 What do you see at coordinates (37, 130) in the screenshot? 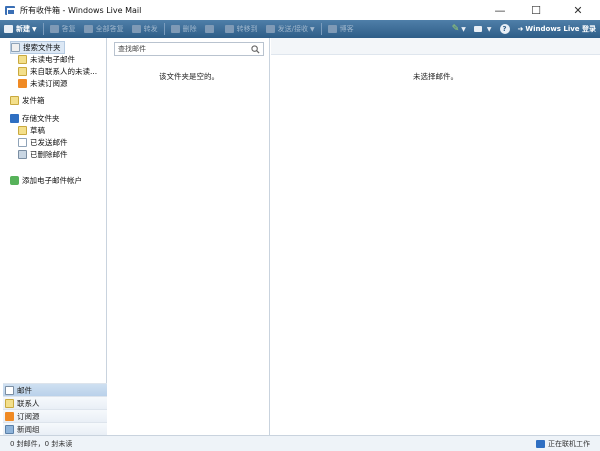
I see `folder-label: 草稿` at bounding box center [37, 130].